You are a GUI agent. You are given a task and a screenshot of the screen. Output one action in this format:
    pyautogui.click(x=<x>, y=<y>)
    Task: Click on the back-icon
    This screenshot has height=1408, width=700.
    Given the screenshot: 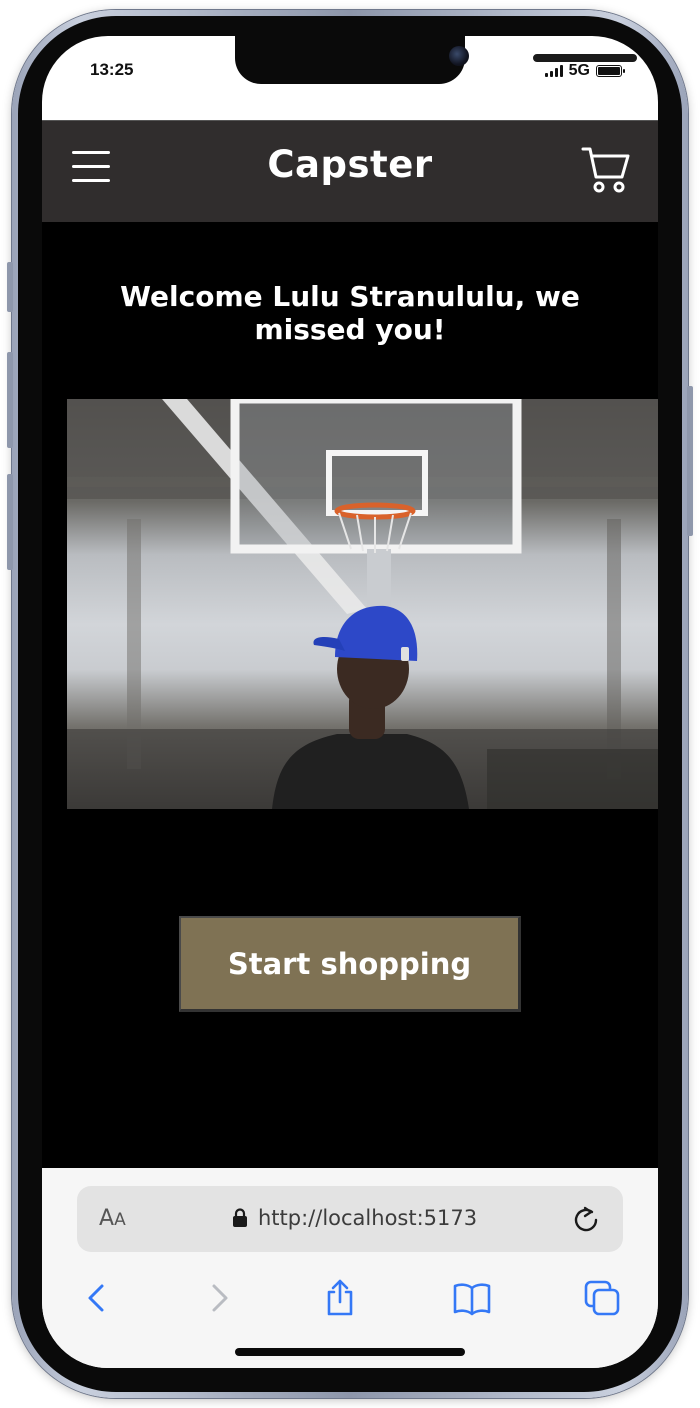 What is the action you would take?
    pyautogui.click(x=96, y=1298)
    